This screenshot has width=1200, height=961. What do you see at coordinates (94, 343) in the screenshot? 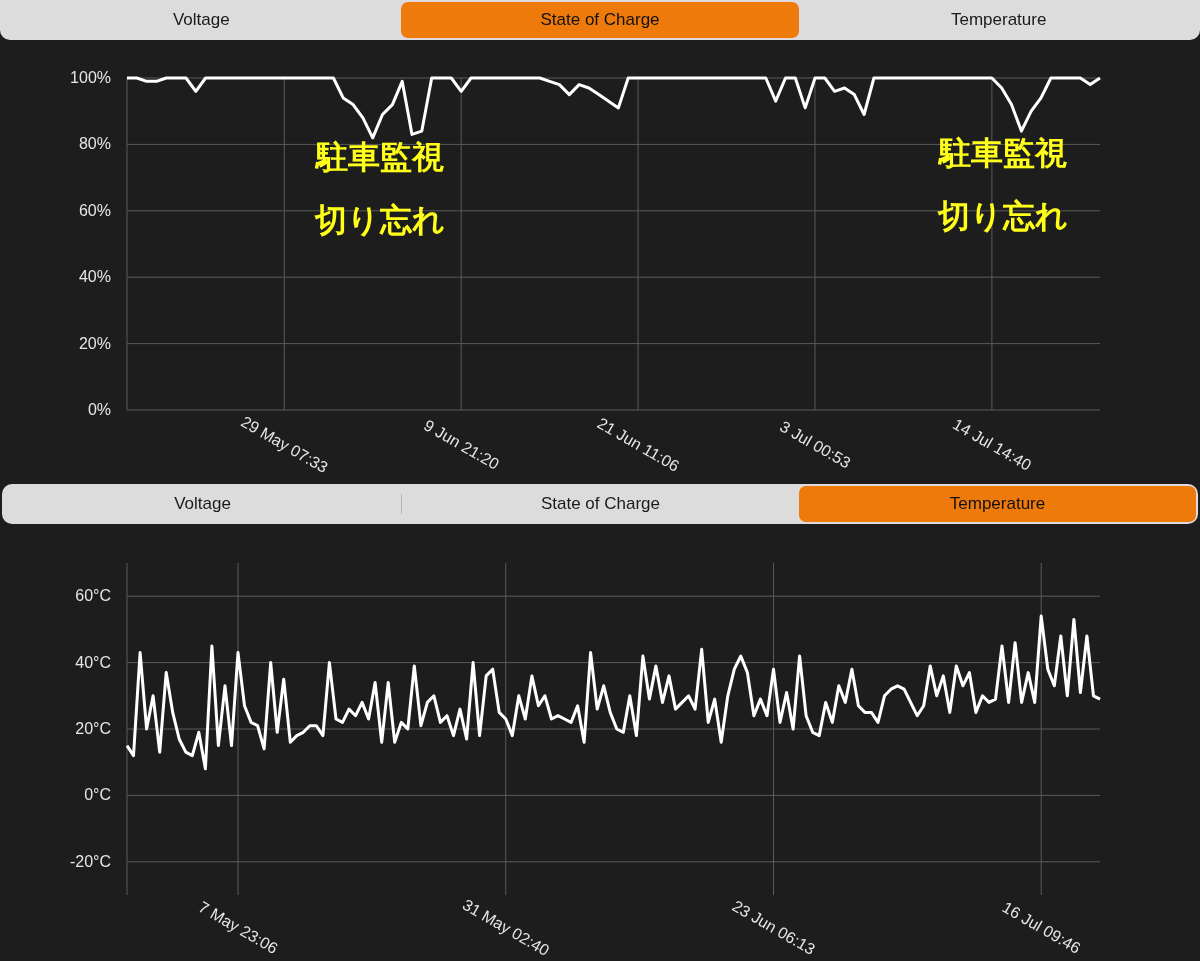
I see `axis-tick-label: 20%` at bounding box center [94, 343].